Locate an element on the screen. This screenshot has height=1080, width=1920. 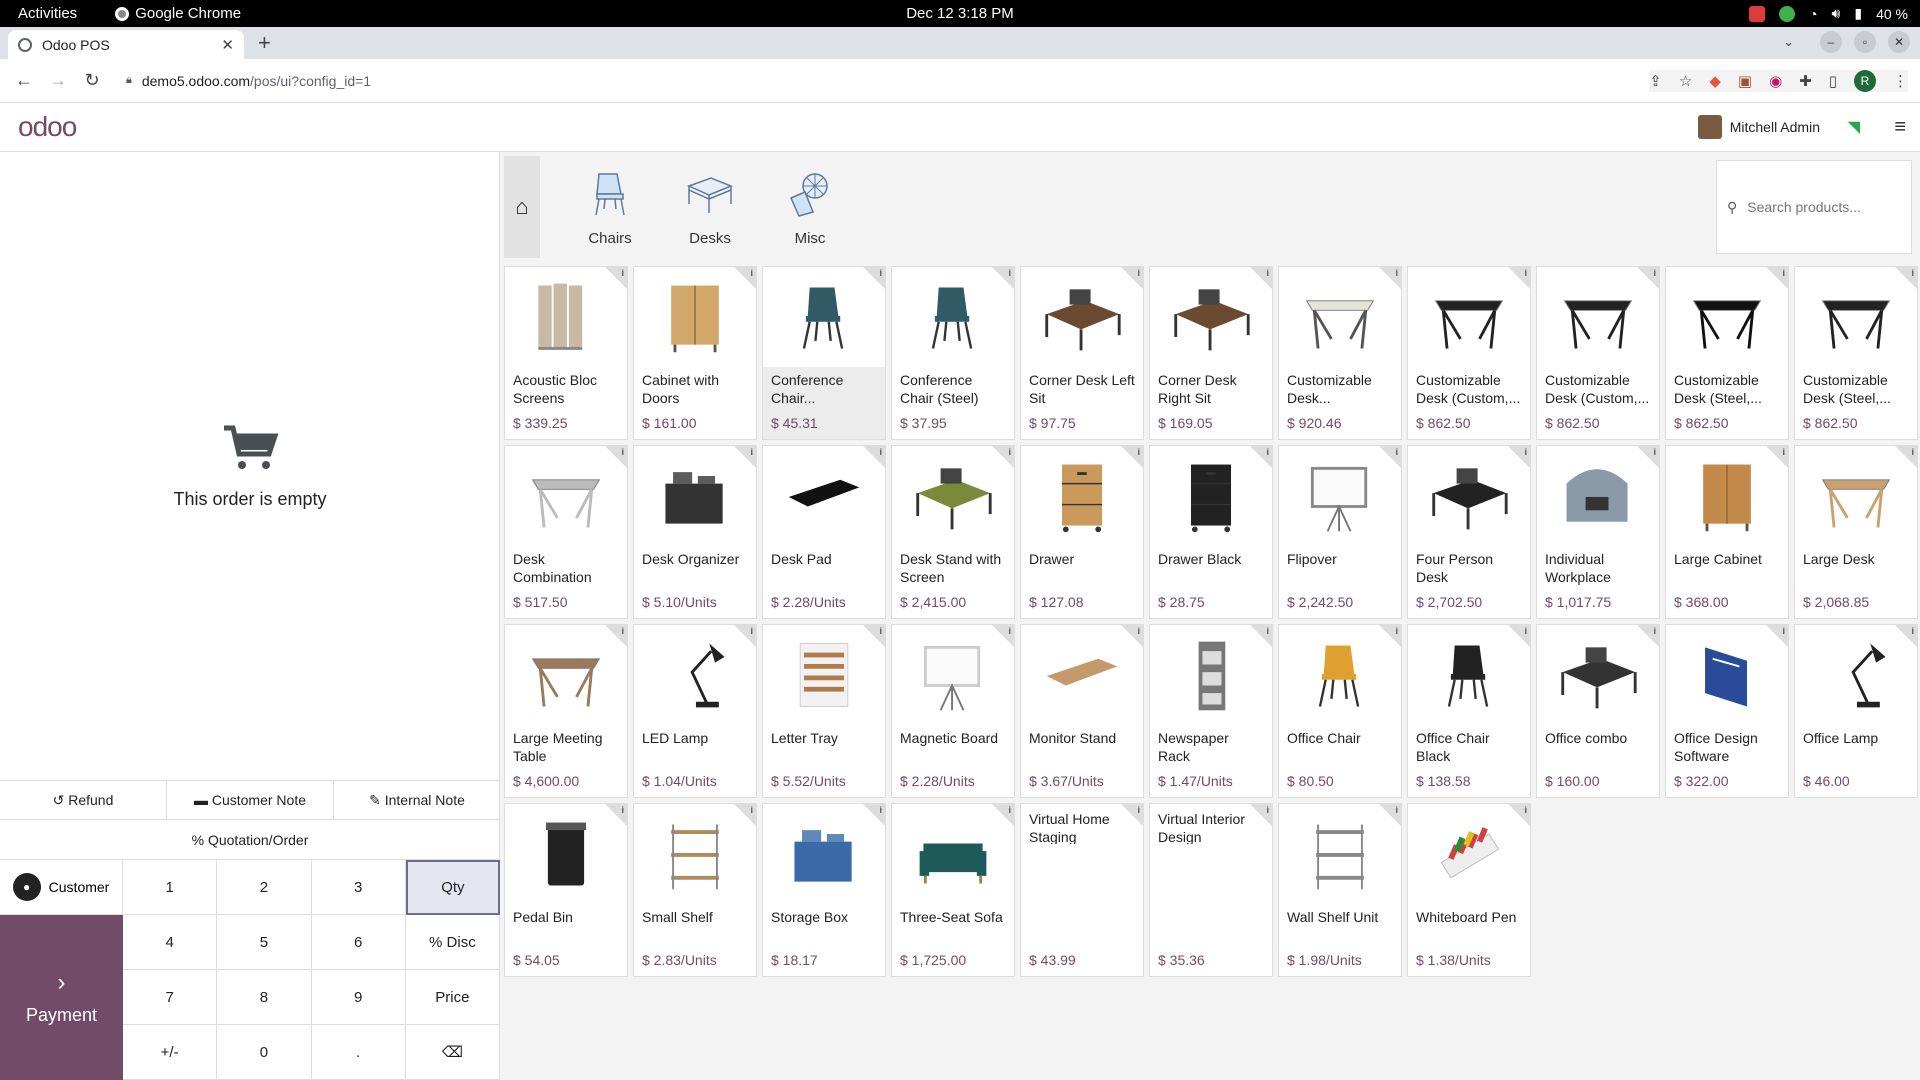
numpad-key: 6 is located at coordinates (358, 942).